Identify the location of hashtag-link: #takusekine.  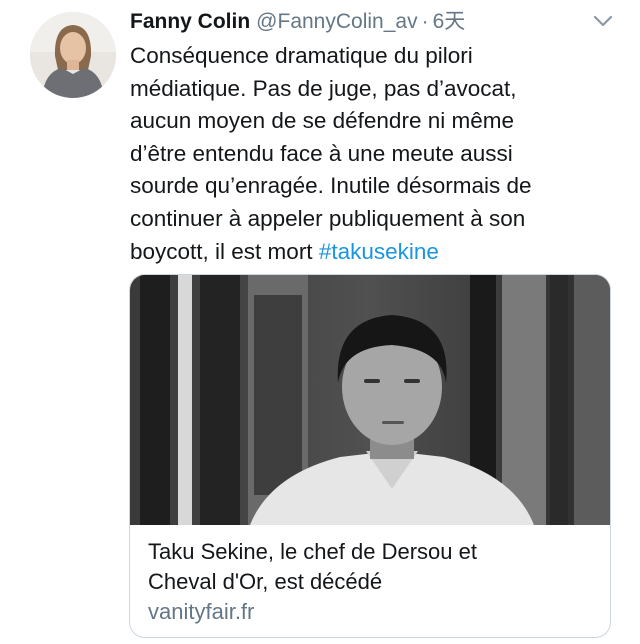
(379, 251).